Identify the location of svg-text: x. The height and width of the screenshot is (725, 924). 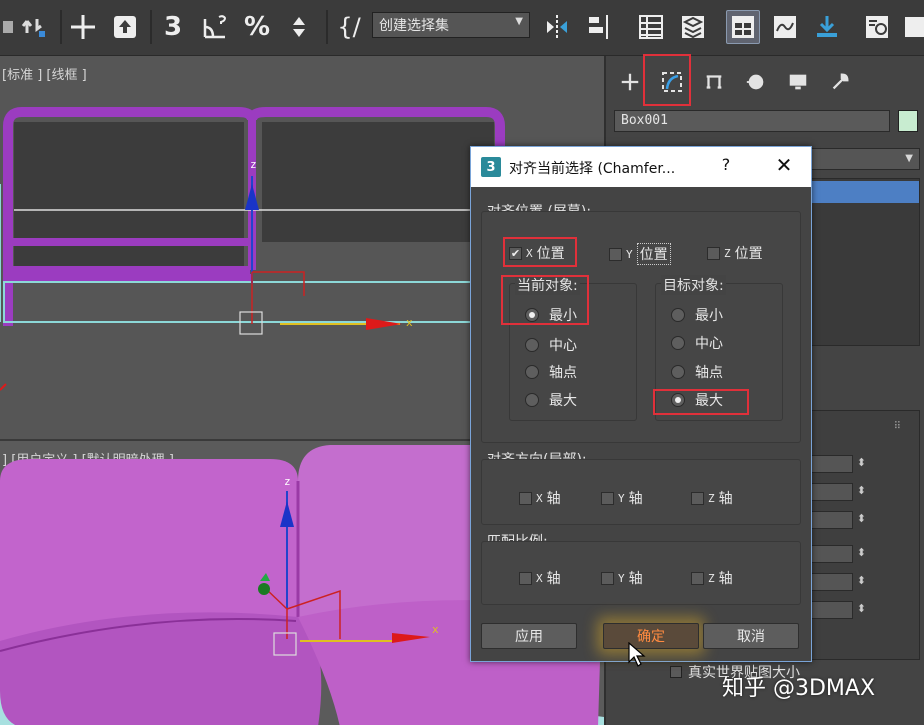
(435, 629).